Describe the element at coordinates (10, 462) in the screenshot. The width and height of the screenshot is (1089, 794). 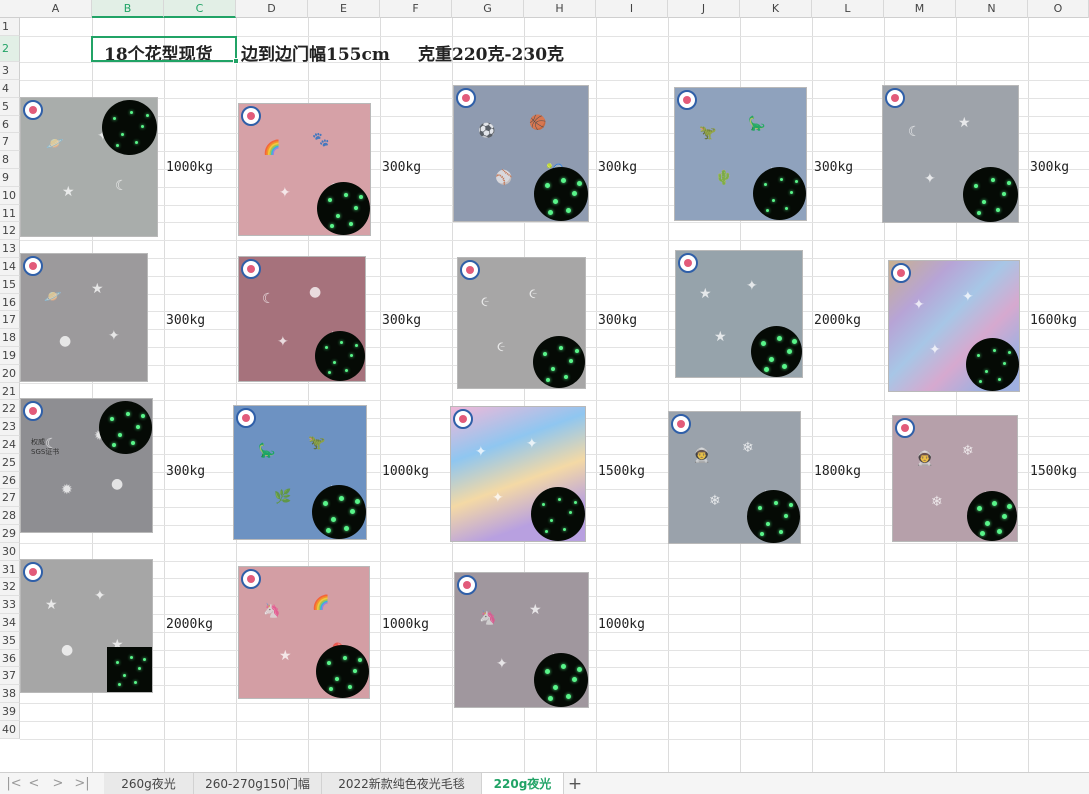
I see `row-header-25: 25` at that location.